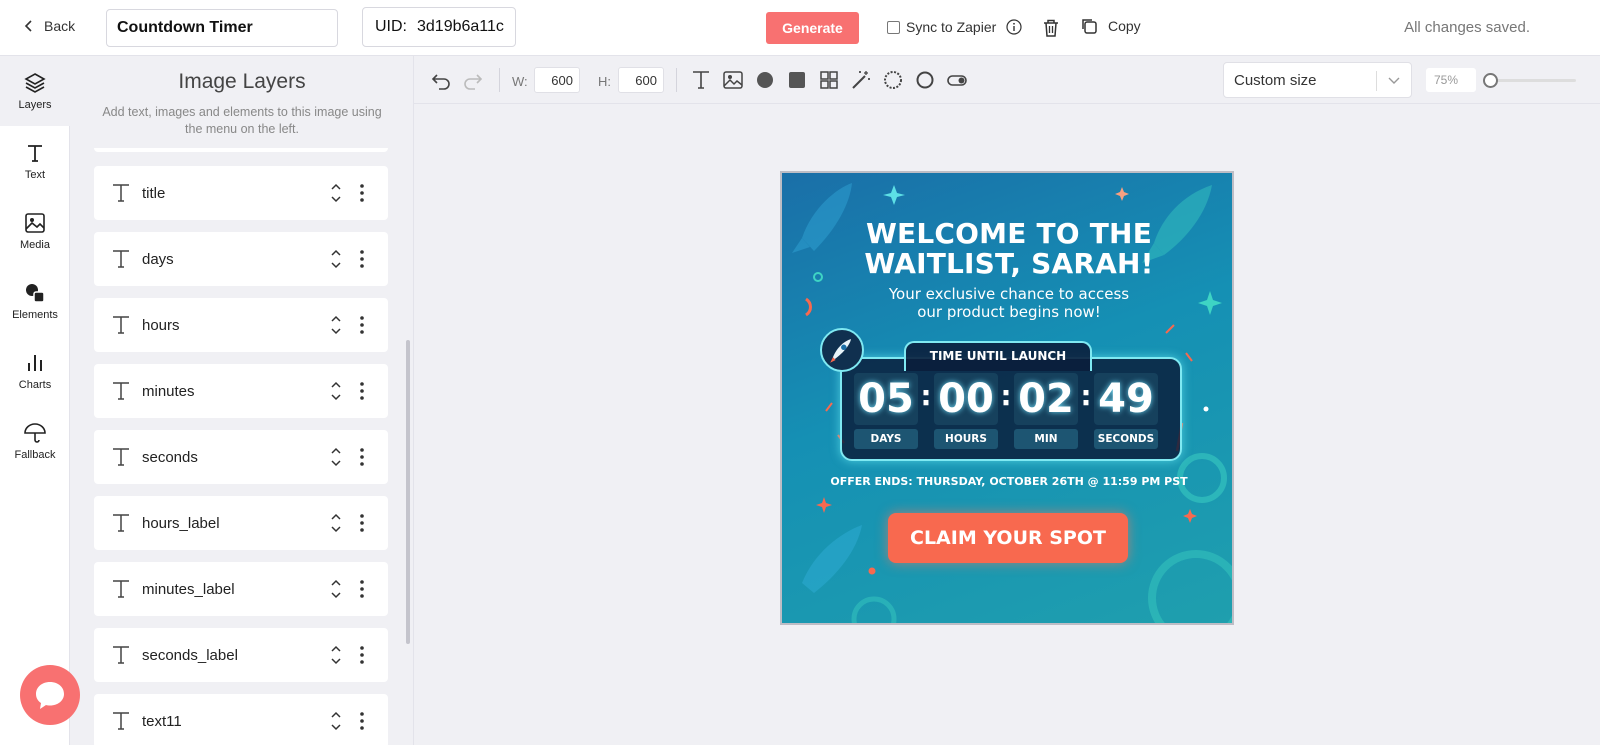 This screenshot has width=1600, height=745. Describe the element at coordinates (966, 439) in the screenshot. I see `hours-label: HOURS` at that location.